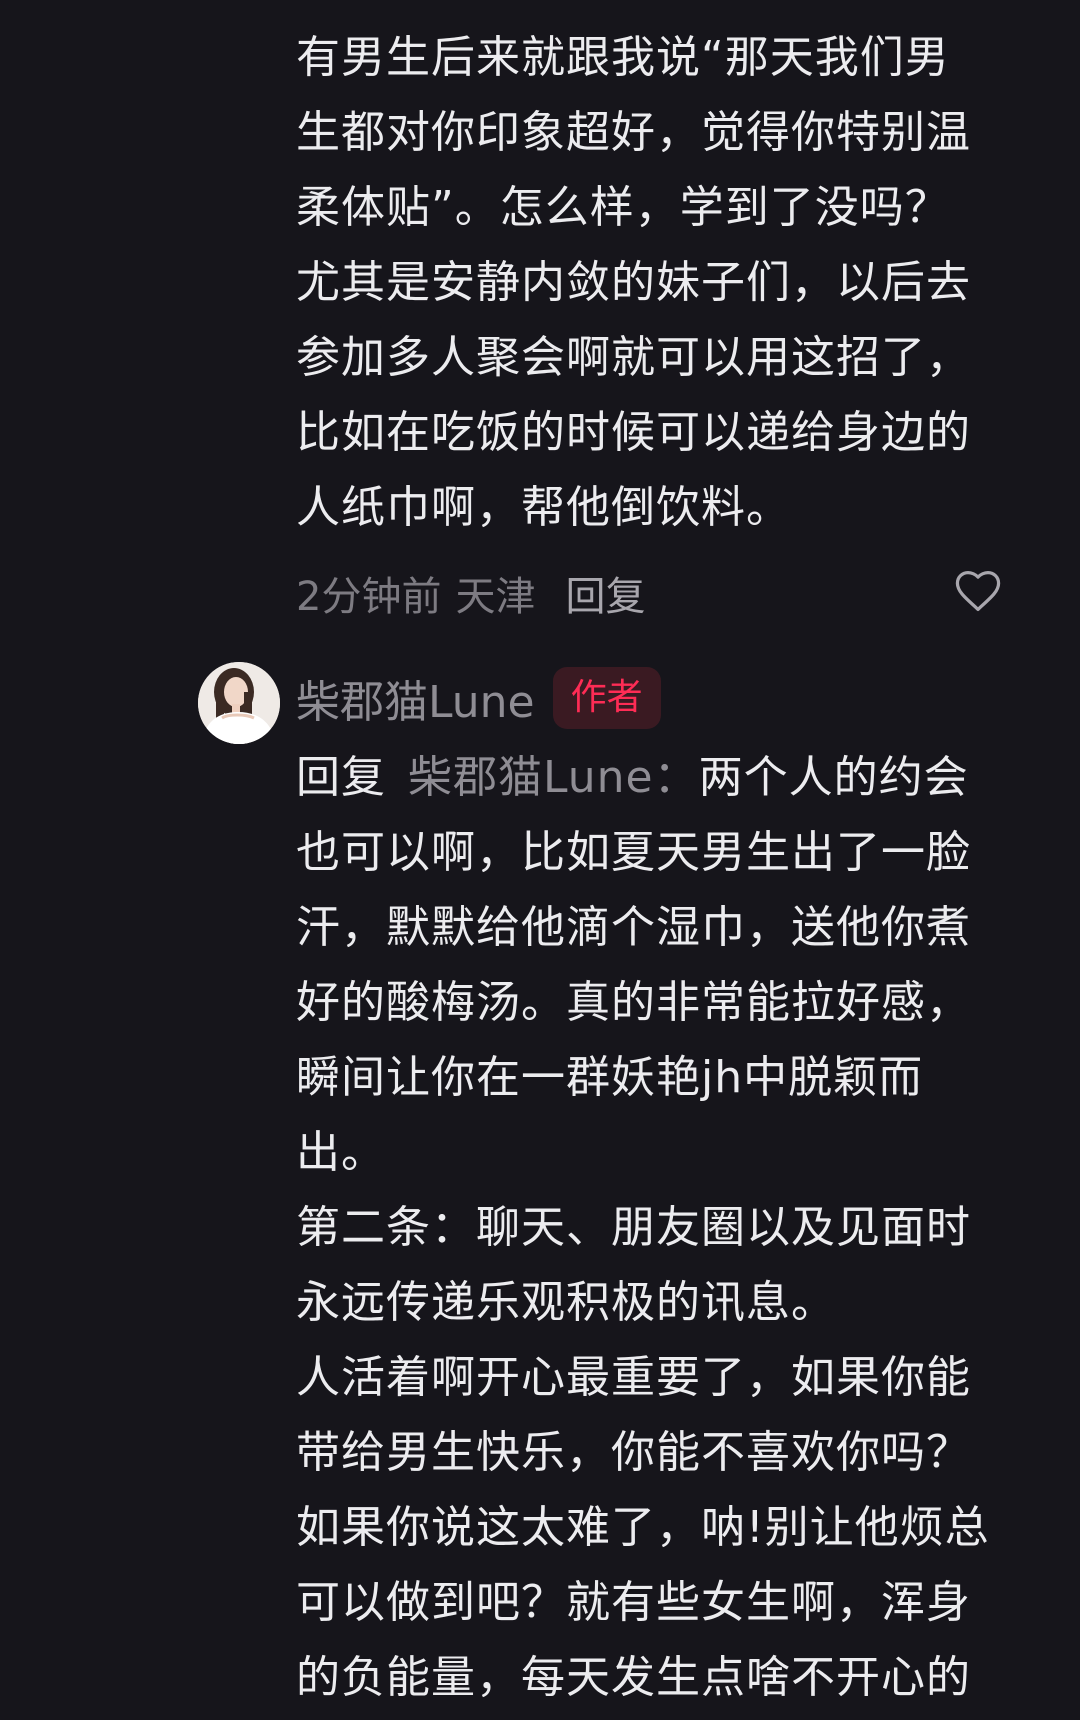 The height and width of the screenshot is (1720, 1080). What do you see at coordinates (633, 852) in the screenshot?
I see `comment-line: 也可以啊，比如夏天男生出了一脸` at bounding box center [633, 852].